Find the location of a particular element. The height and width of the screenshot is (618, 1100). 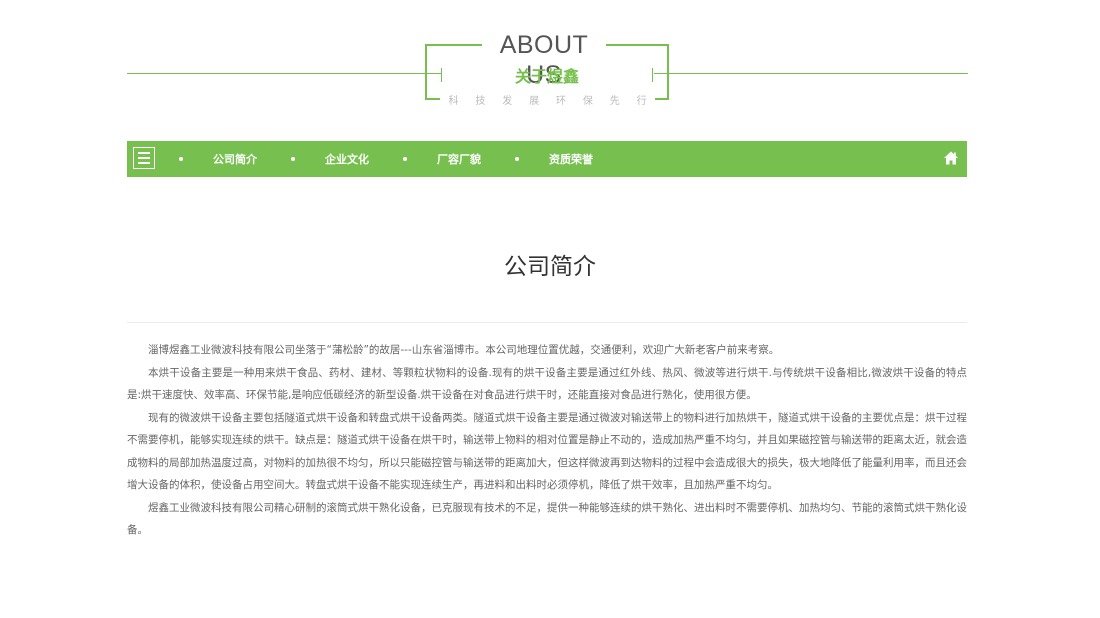

nav-item-label: 公司简介 is located at coordinates (235, 159).